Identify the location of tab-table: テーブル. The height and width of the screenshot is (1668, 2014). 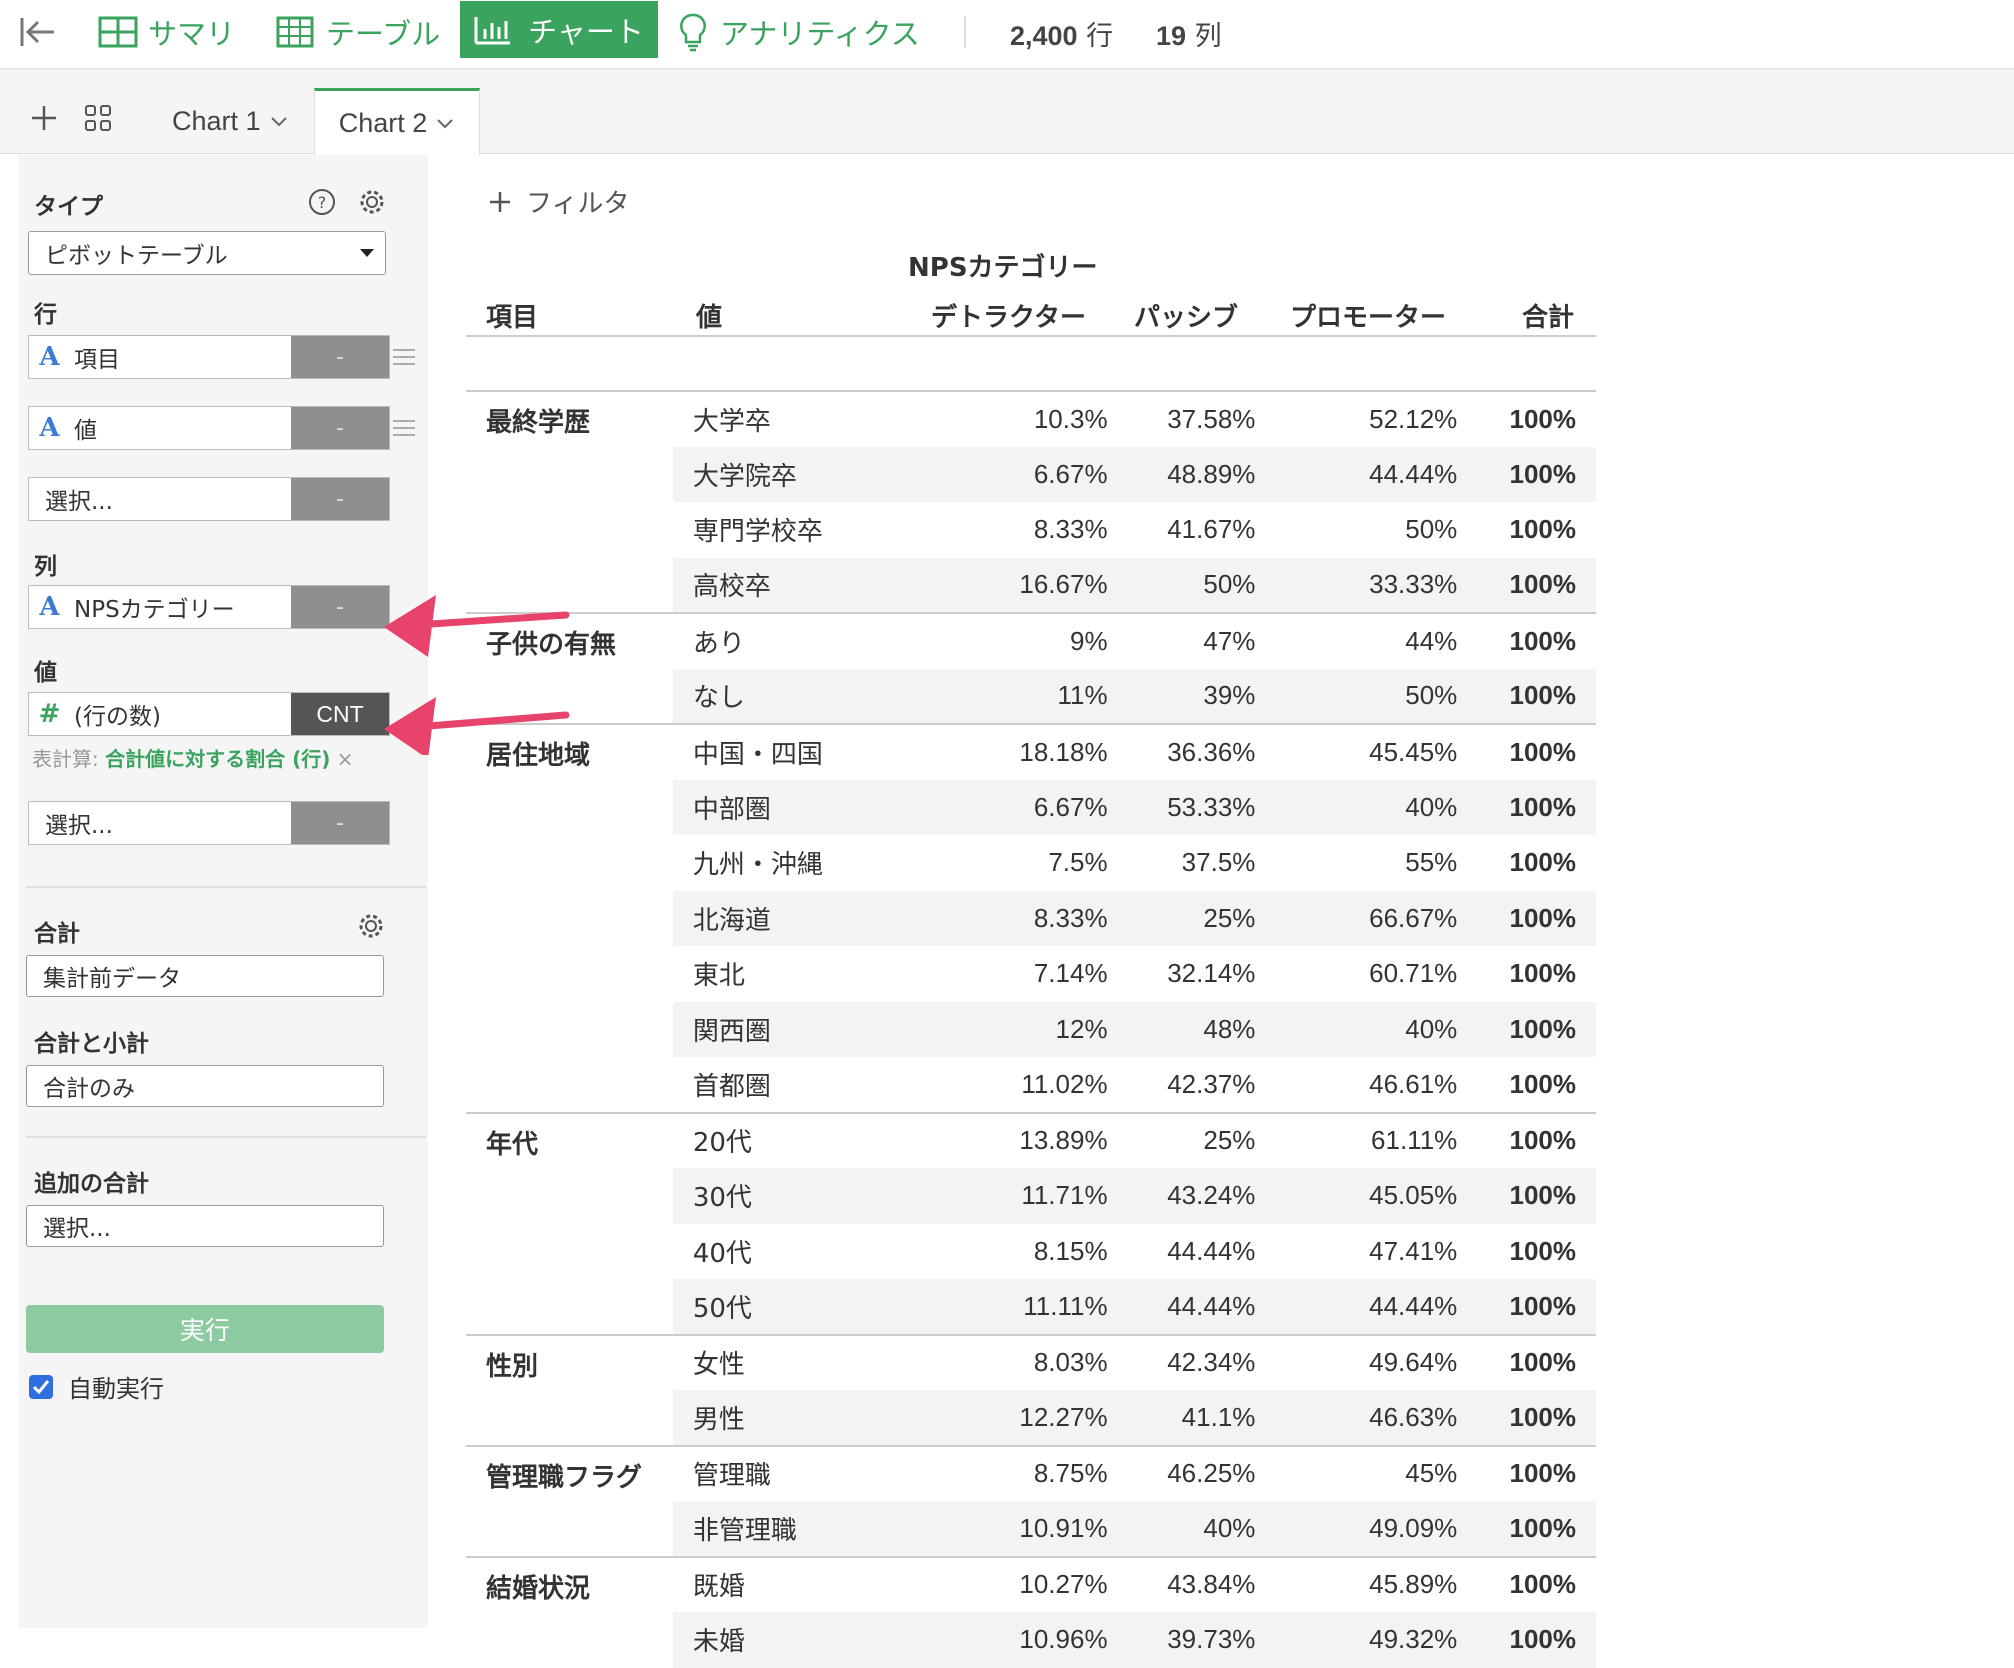
(358, 32).